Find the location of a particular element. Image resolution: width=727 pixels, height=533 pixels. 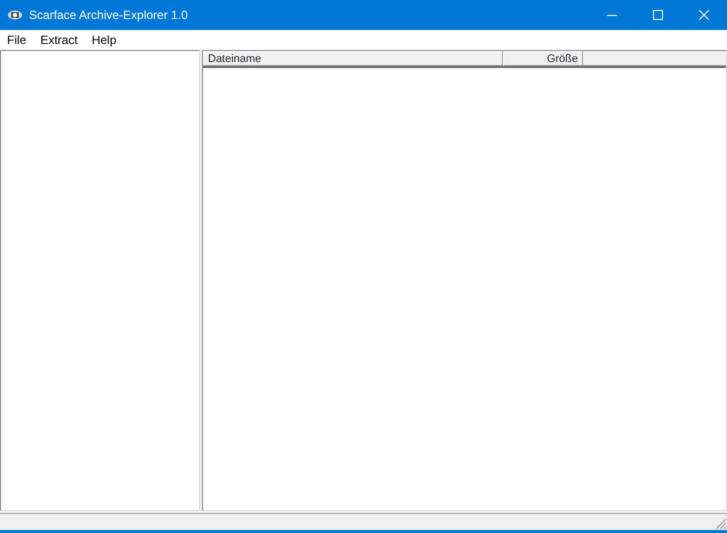

window-title: Scarface Archive-Explorer 1.0 is located at coordinates (108, 15).